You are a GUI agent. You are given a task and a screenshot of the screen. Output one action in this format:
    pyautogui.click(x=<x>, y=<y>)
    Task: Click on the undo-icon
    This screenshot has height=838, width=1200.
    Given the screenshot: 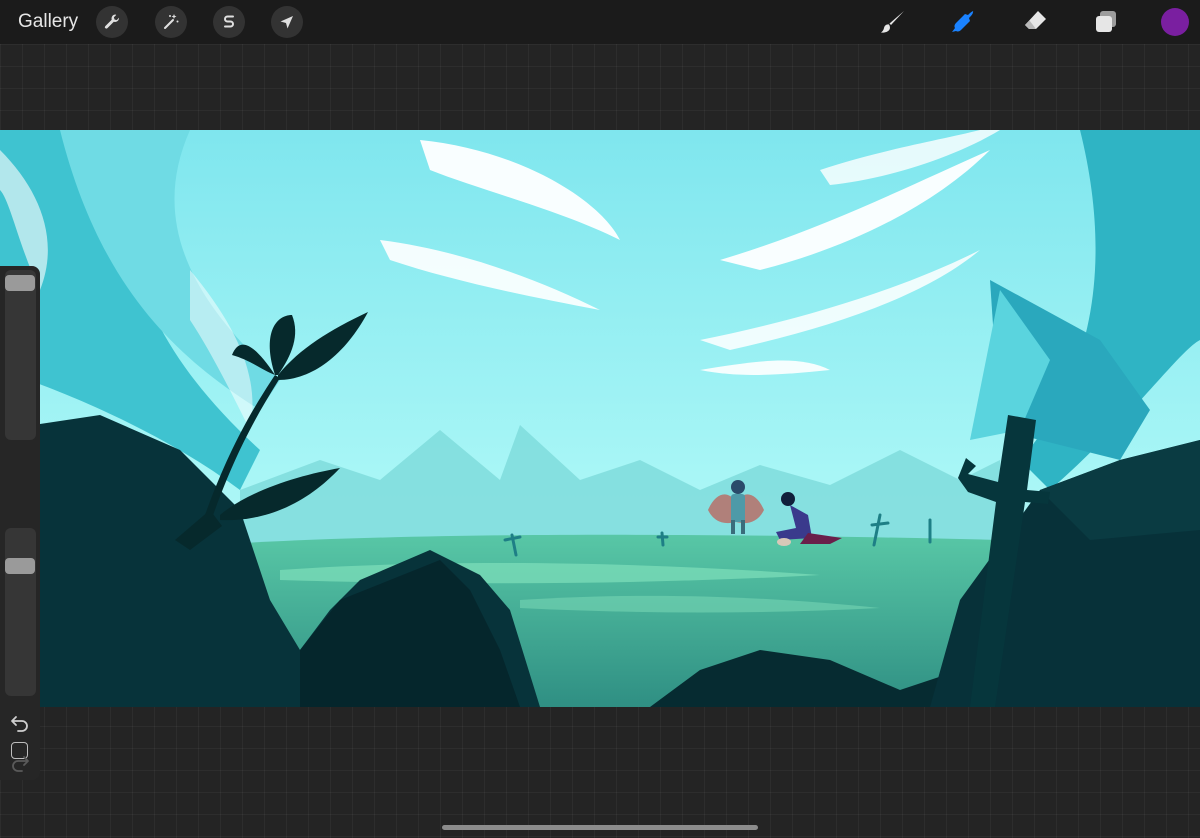 What is the action you would take?
    pyautogui.click(x=20, y=723)
    